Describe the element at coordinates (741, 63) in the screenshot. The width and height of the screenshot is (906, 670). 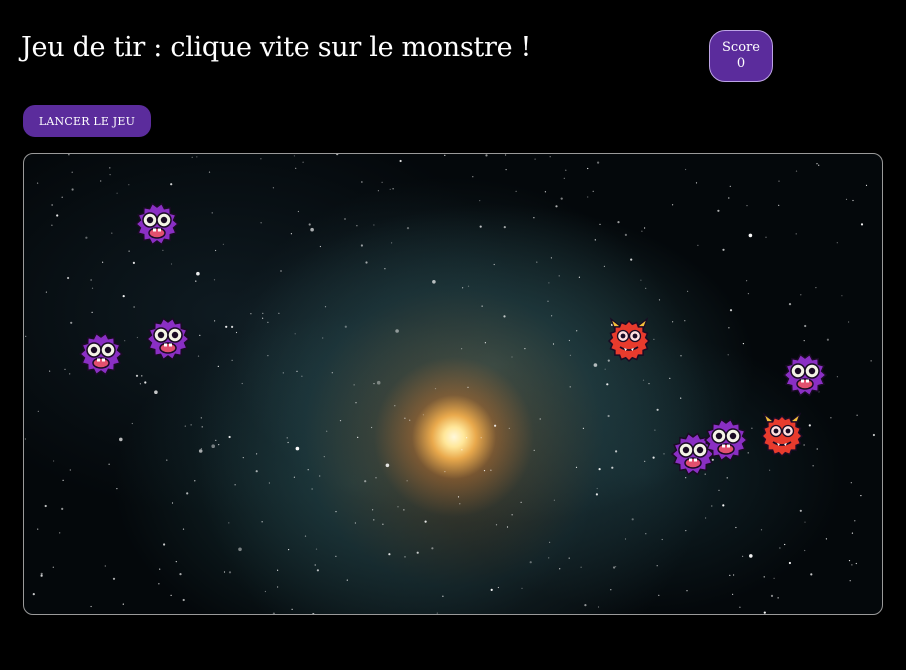
I see `score-value: 0` at that location.